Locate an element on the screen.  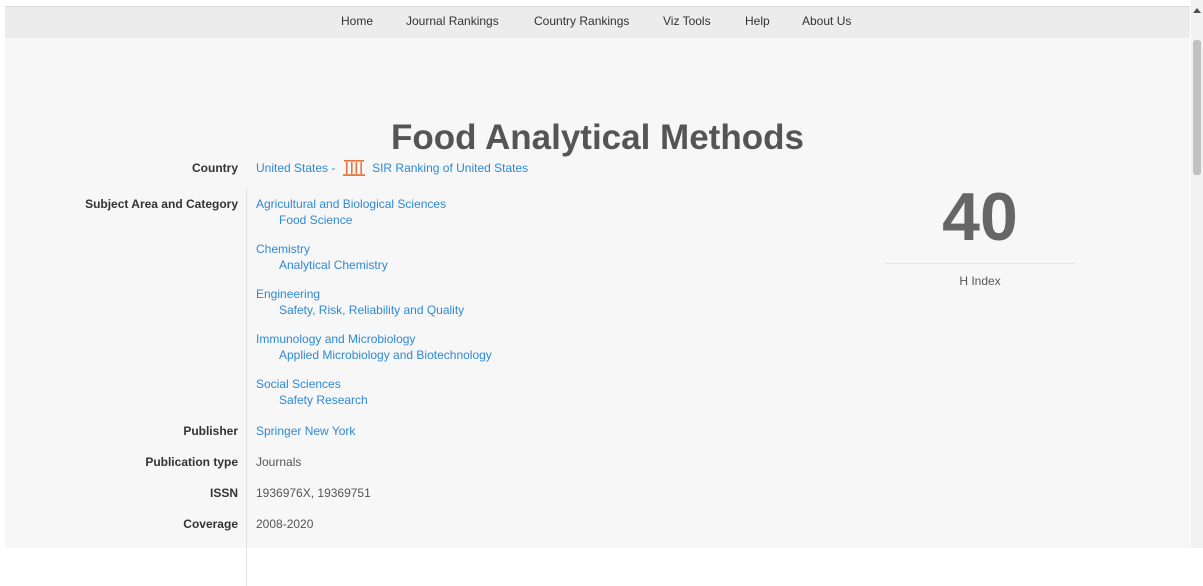
label-divider is located at coordinates (246, 387).